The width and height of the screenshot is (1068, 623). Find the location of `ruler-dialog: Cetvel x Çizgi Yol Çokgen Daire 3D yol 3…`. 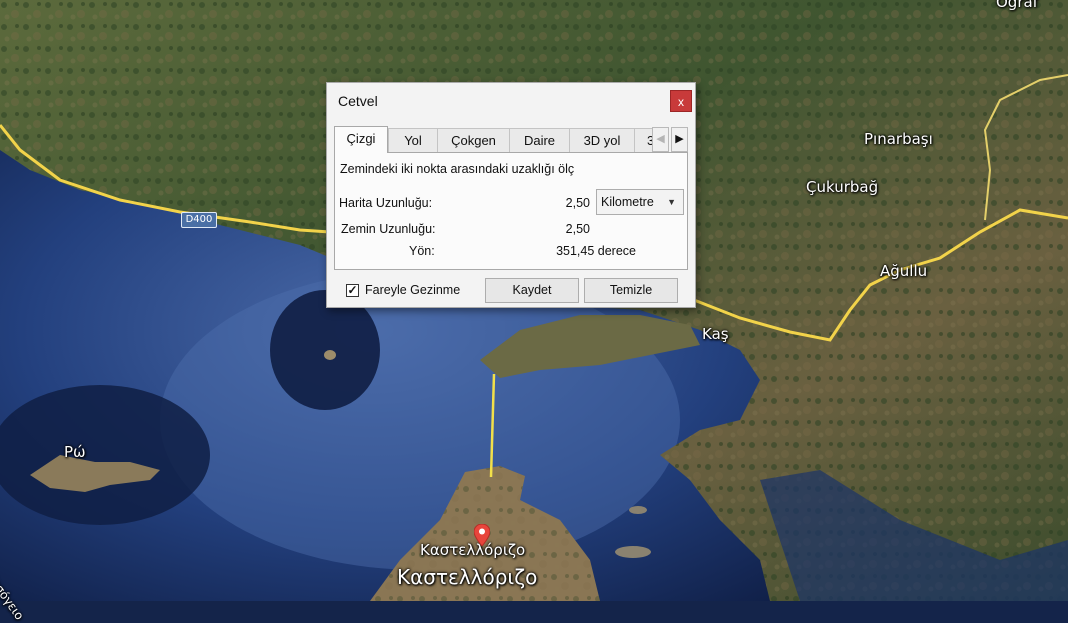

ruler-dialog: Cetvel x Çizgi Yol Çokgen Daire 3D yol 3… is located at coordinates (511, 195).